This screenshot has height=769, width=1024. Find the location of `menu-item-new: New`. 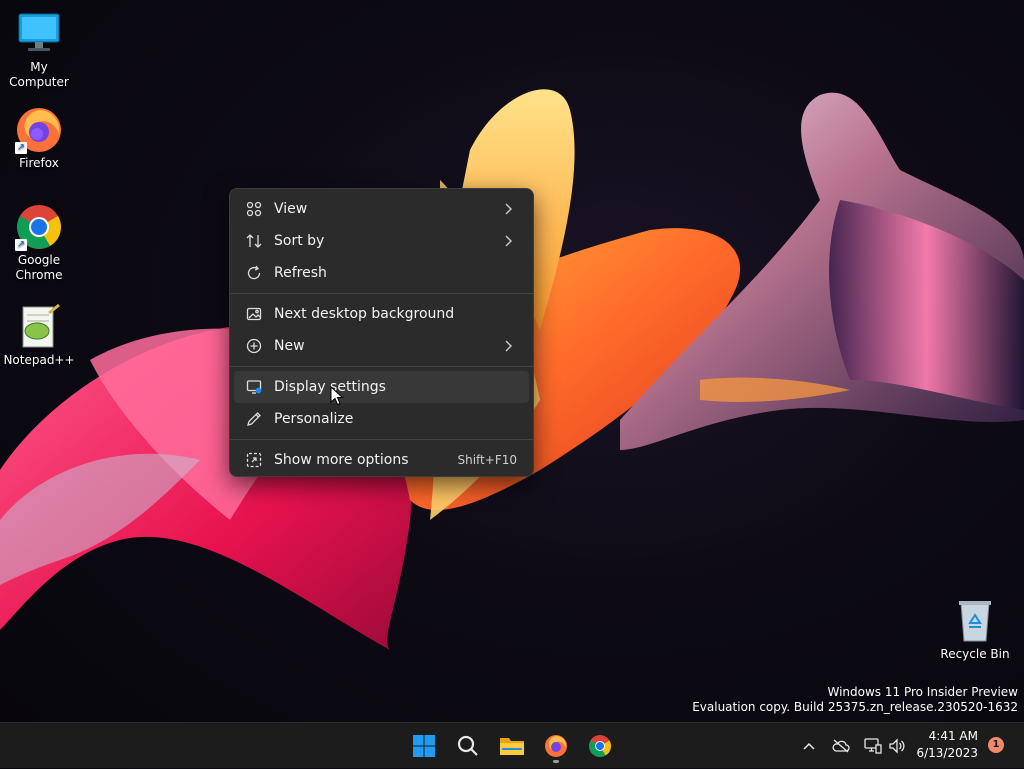

menu-item-new: New is located at coordinates (381, 346).